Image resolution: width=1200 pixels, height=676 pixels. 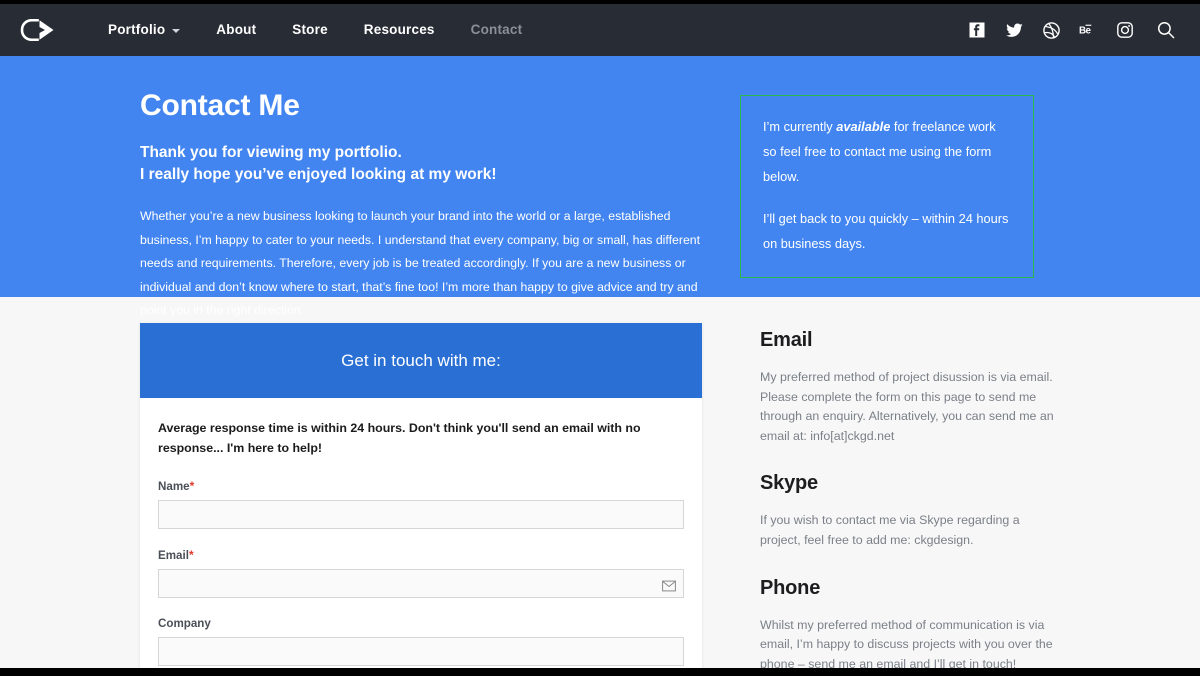 I want to click on nav-item-resources: Resources, so click(x=399, y=30).